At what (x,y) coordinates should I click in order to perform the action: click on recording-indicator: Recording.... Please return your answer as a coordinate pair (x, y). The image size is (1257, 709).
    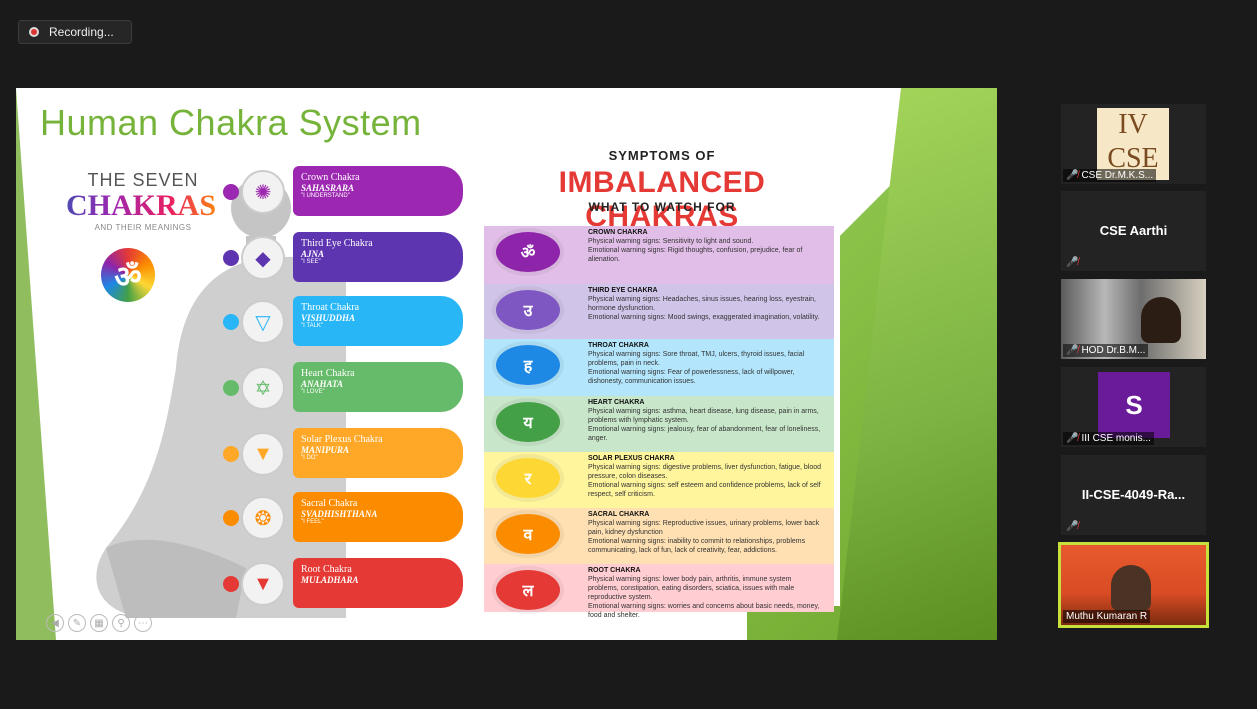
    Looking at the image, I should click on (75, 32).